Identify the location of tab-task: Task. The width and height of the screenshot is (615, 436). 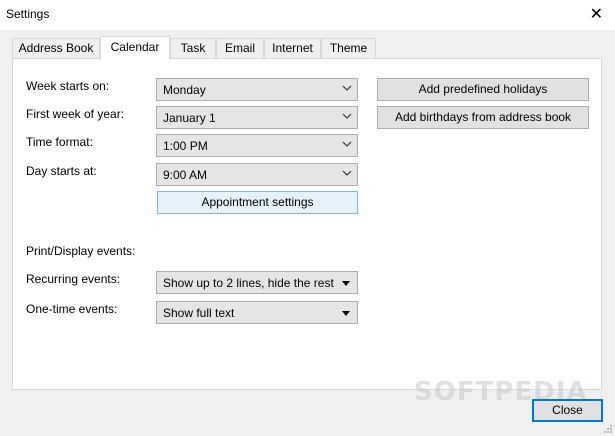
(193, 48).